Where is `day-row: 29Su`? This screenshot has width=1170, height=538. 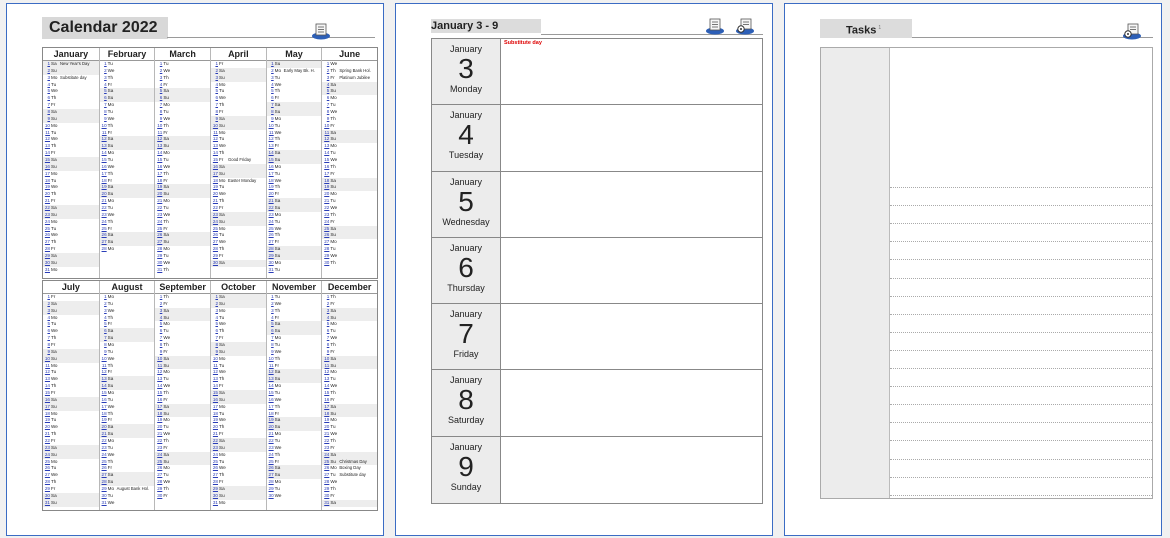
day-row: 29Su is located at coordinates (294, 256).